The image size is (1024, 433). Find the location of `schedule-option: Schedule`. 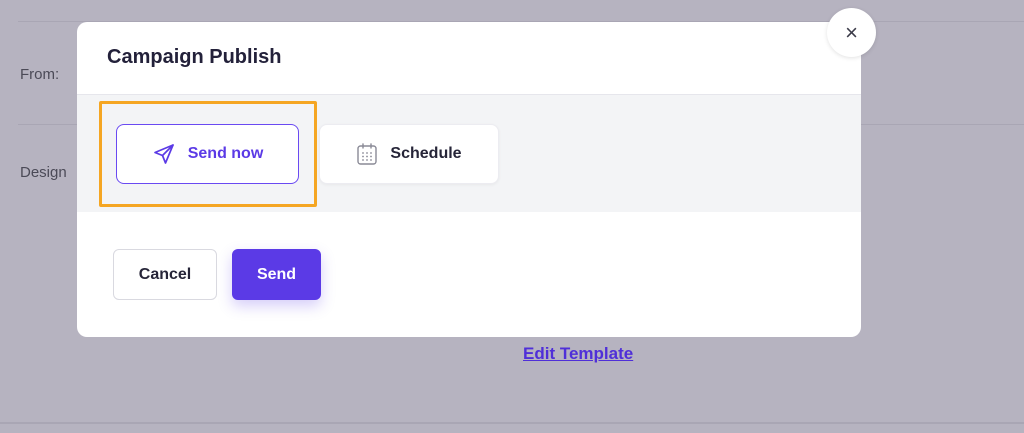

schedule-option: Schedule is located at coordinates (409, 154).